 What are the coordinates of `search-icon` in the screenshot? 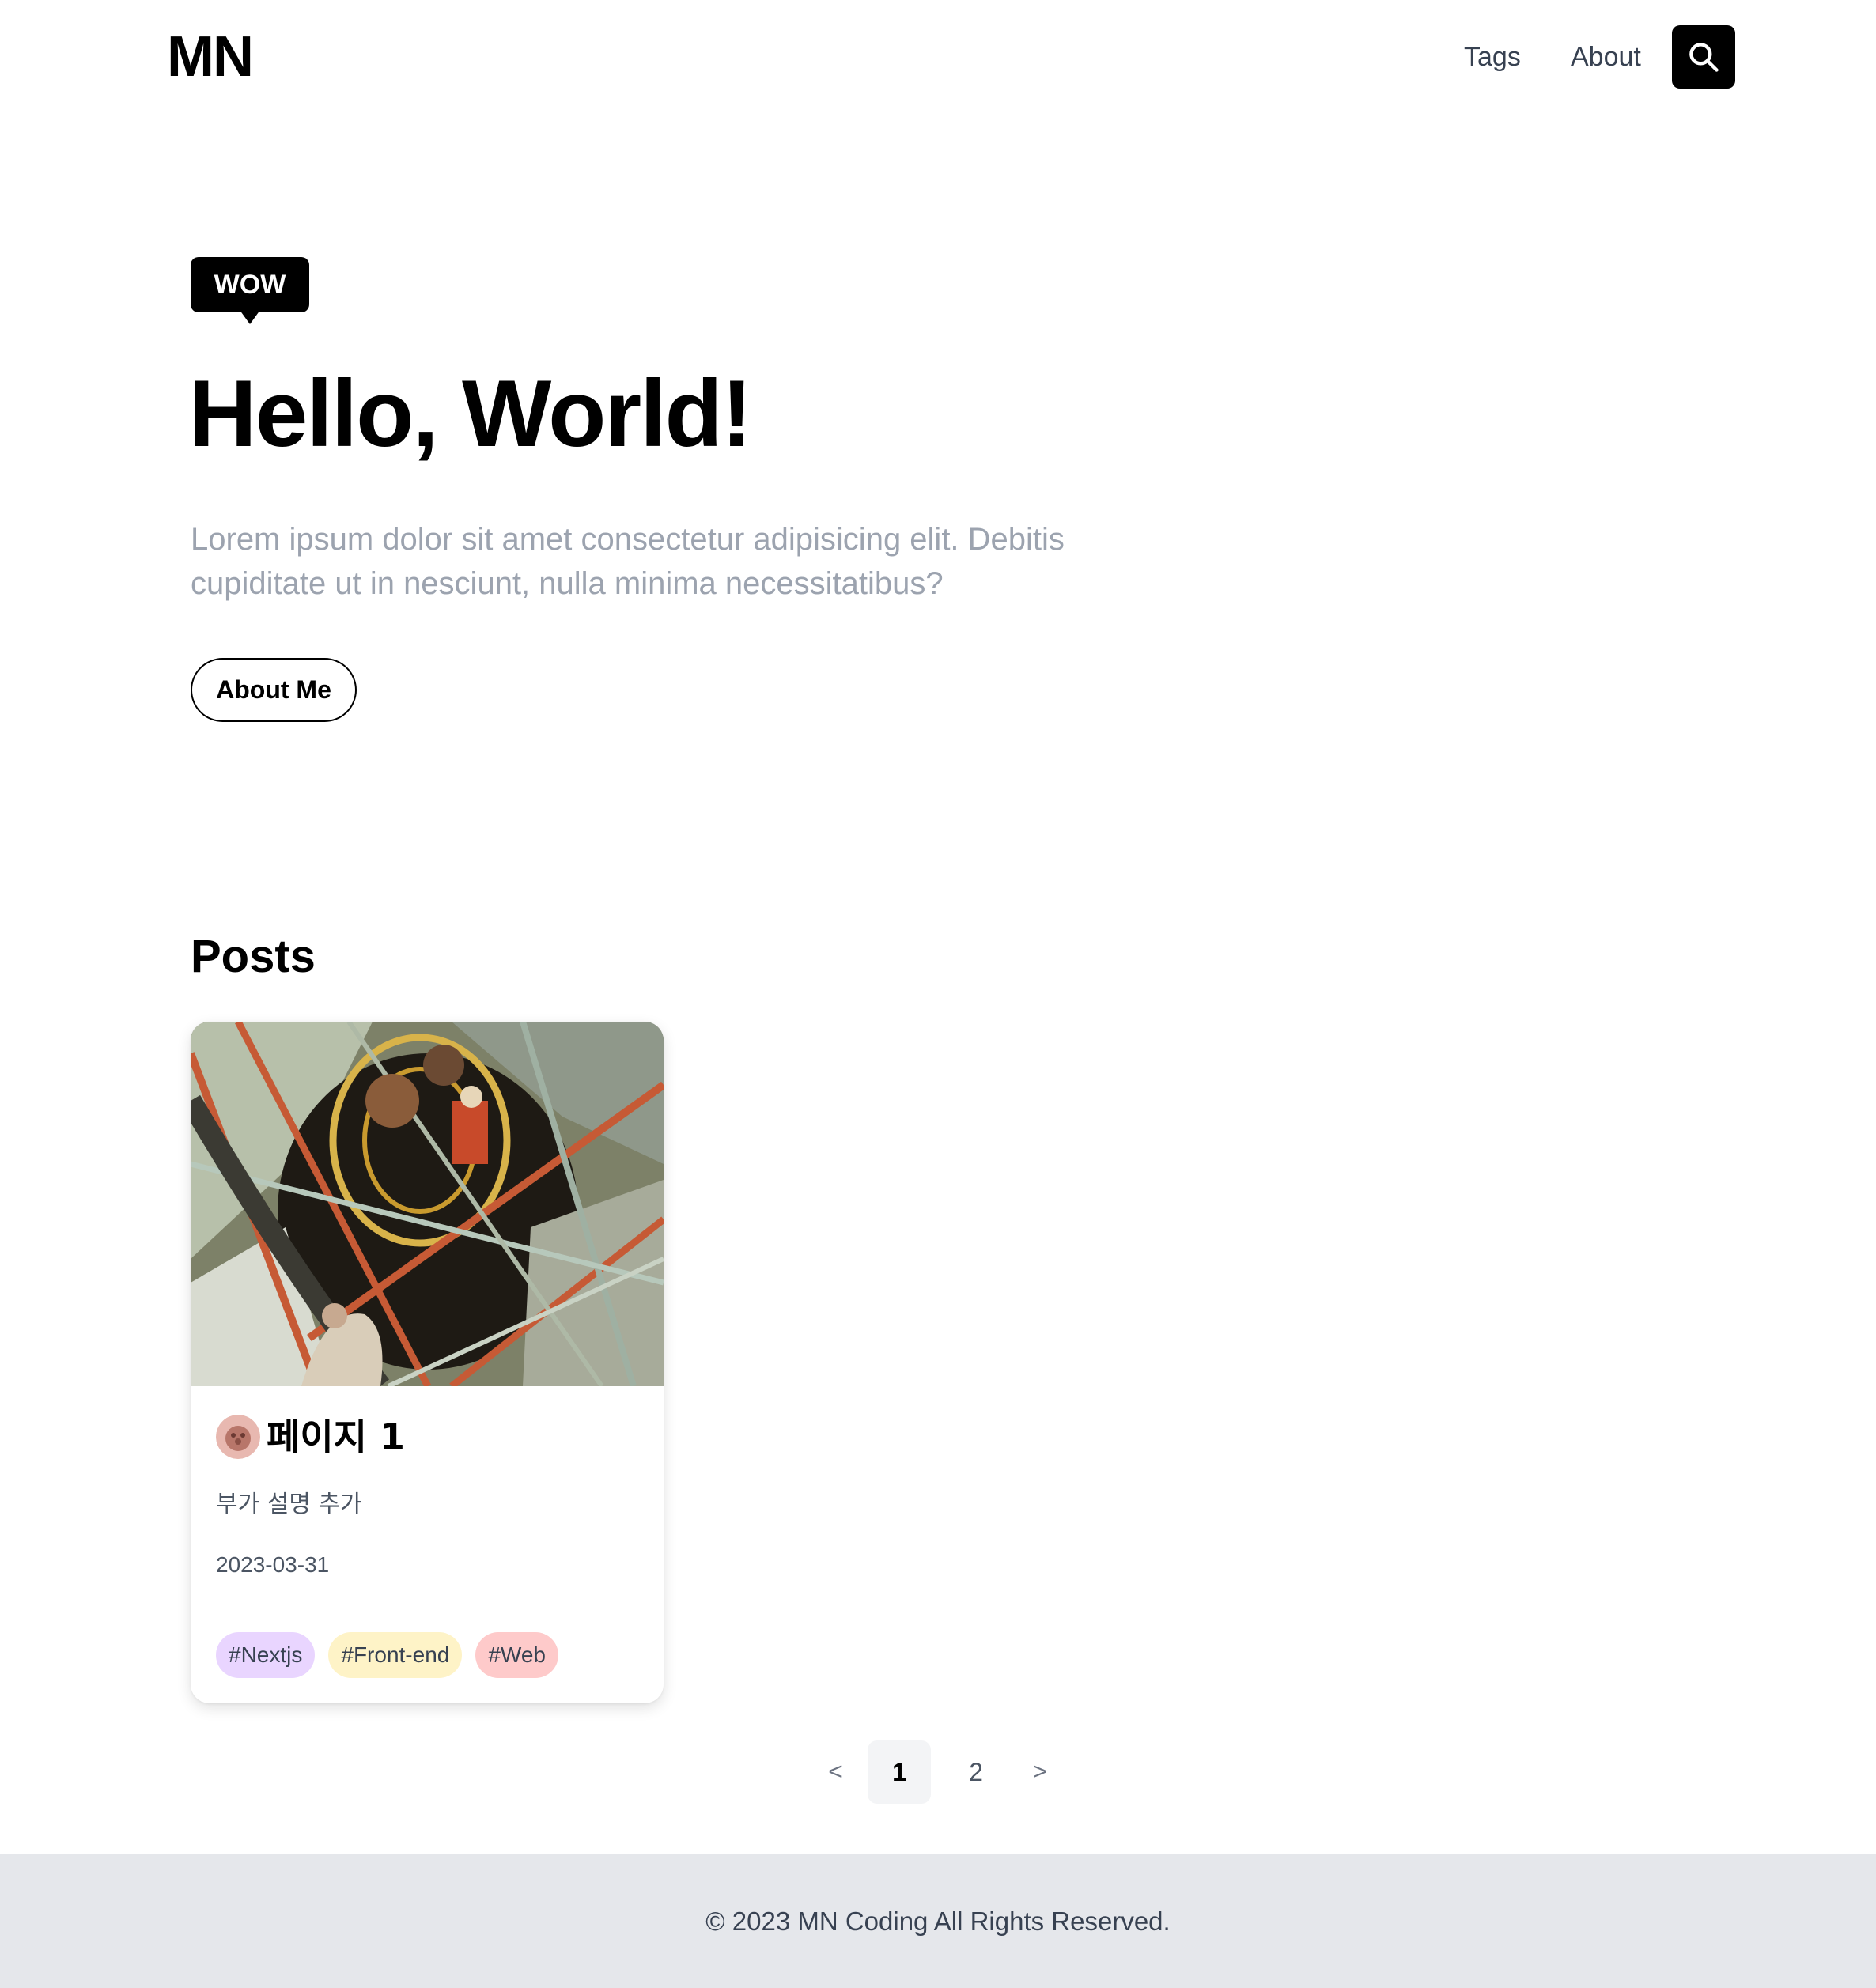 It's located at (1704, 57).